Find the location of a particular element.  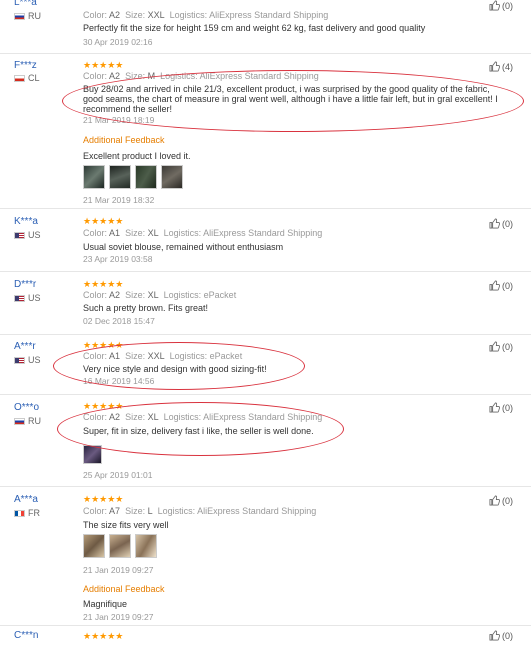

reviewer-country: CL is located at coordinates (27, 78).